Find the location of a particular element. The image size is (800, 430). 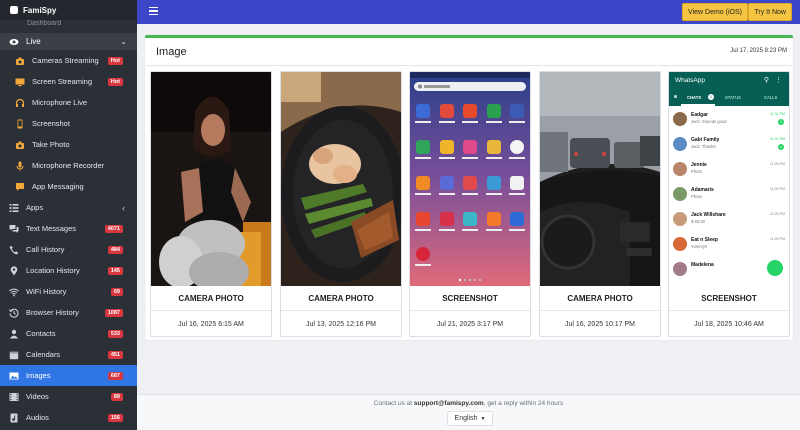

chat-bubble-icon is located at coordinates (19, 187).